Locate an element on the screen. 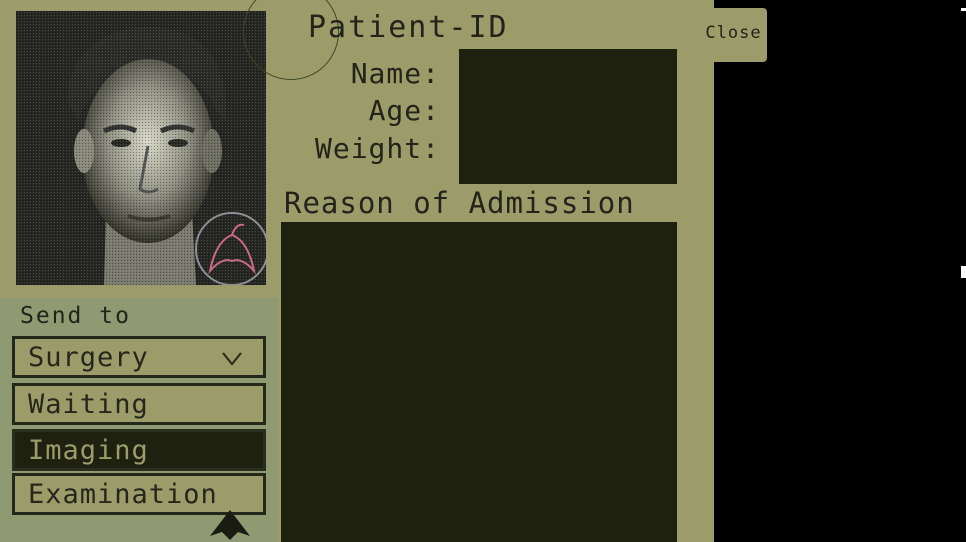 The height and width of the screenshot is (542, 966). send-option-imaging: Imaging is located at coordinates (139, 450).